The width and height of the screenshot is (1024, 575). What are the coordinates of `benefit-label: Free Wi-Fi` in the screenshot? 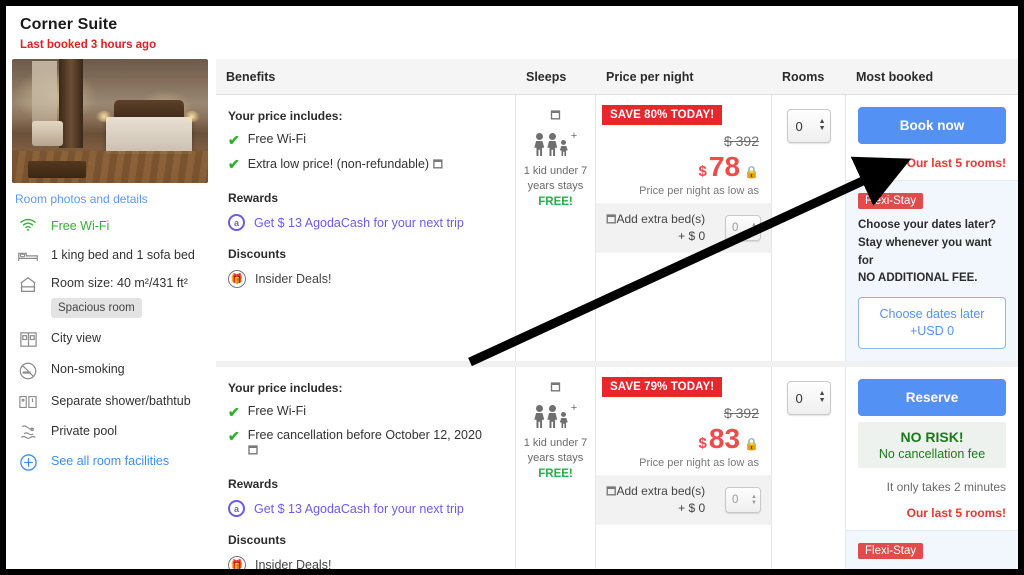 It's located at (277, 411).